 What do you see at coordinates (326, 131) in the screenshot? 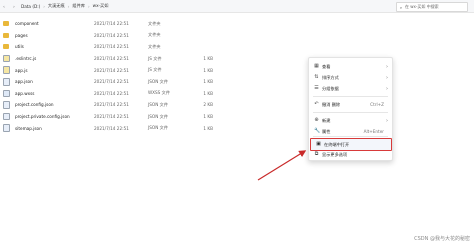
I see `menu-item-label: 属性` at bounding box center [326, 131].